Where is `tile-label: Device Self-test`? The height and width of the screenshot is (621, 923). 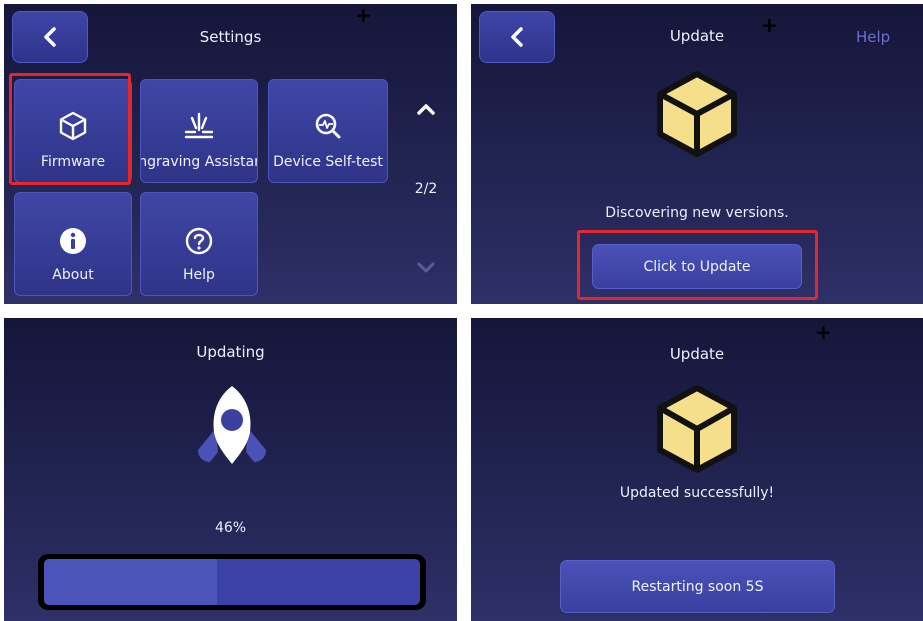 tile-label: Device Self-test is located at coordinates (328, 162).